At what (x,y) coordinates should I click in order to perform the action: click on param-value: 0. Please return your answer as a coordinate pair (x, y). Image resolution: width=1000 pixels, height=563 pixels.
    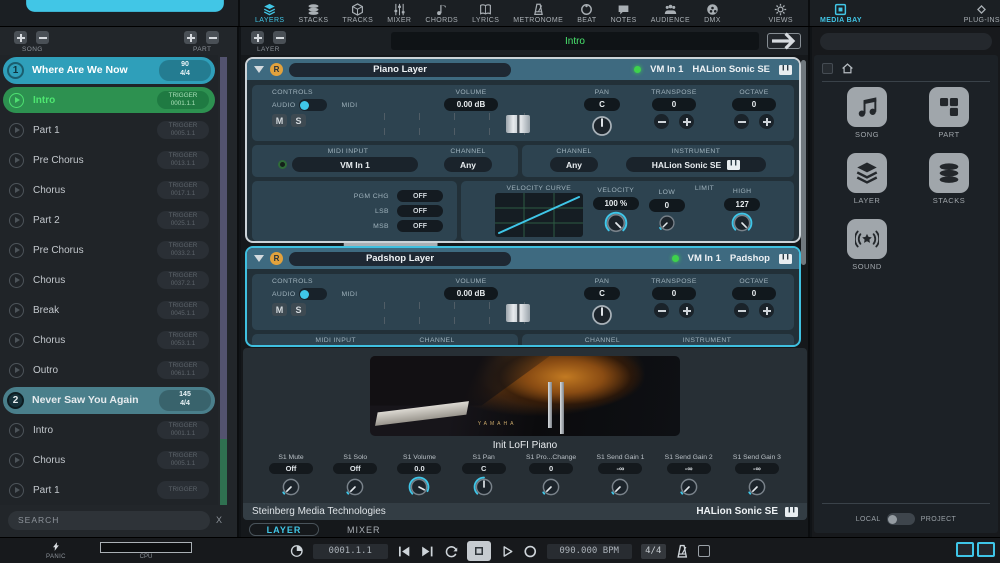
    Looking at the image, I should click on (551, 468).